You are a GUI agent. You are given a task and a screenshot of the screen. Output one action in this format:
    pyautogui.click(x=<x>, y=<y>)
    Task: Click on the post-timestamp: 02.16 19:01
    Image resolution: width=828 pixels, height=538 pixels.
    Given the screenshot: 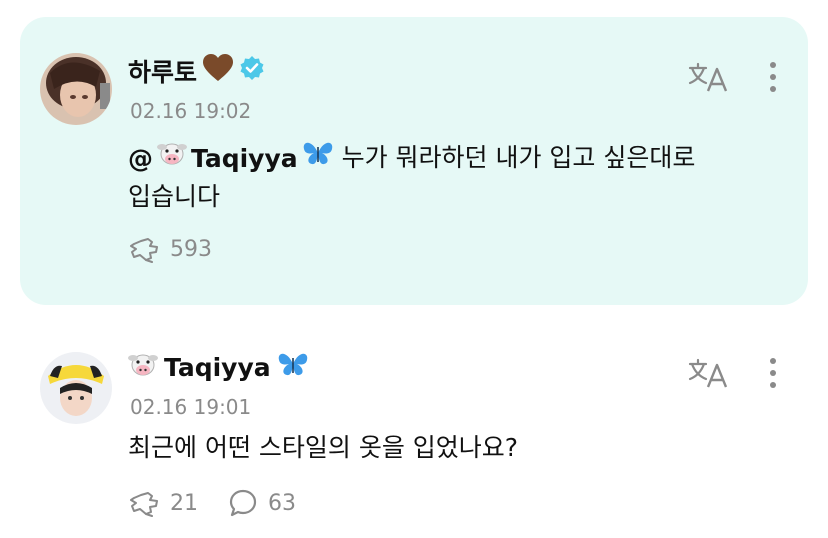 What is the action you would take?
    pyautogui.click(x=191, y=407)
    